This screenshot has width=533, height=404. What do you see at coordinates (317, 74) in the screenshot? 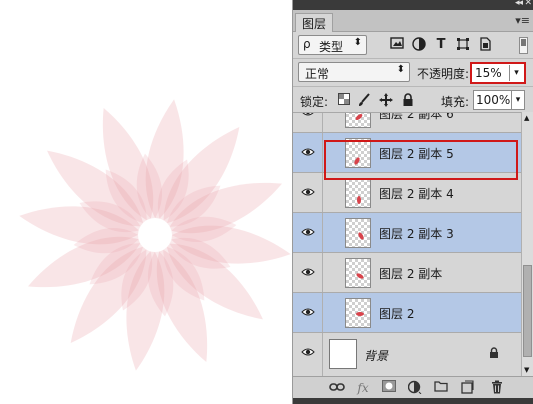
I see `blend-mode-value: 正常` at bounding box center [317, 74].